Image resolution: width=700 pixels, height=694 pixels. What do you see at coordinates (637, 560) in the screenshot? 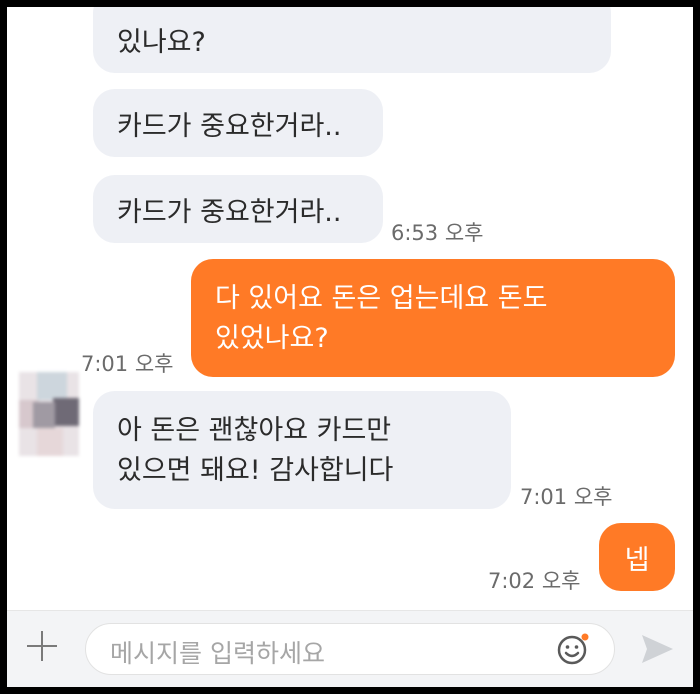
I see `message-text: 넵` at bounding box center [637, 560].